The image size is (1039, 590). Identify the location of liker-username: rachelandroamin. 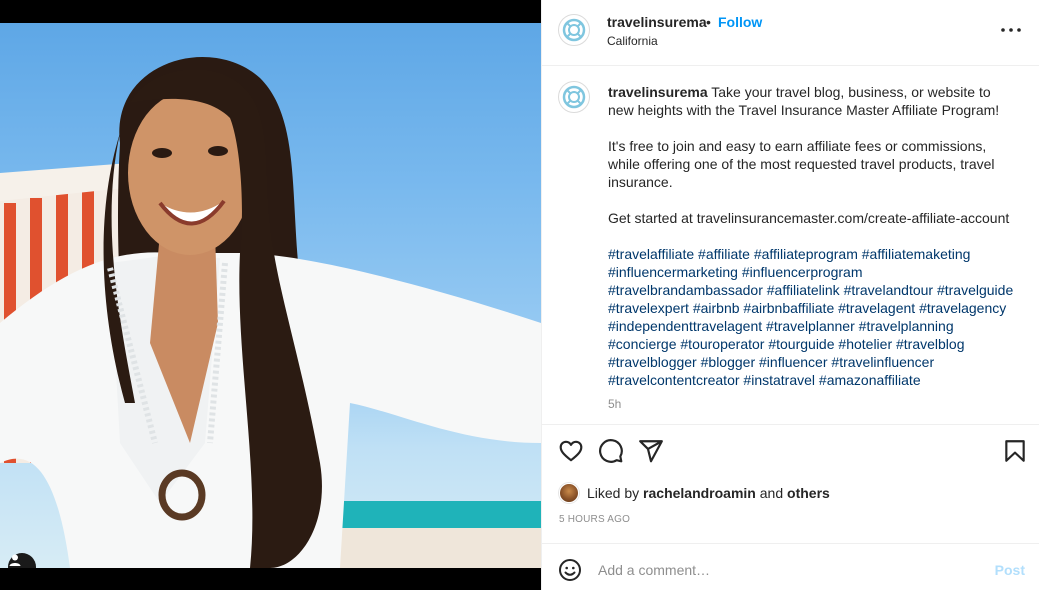
(699, 493).